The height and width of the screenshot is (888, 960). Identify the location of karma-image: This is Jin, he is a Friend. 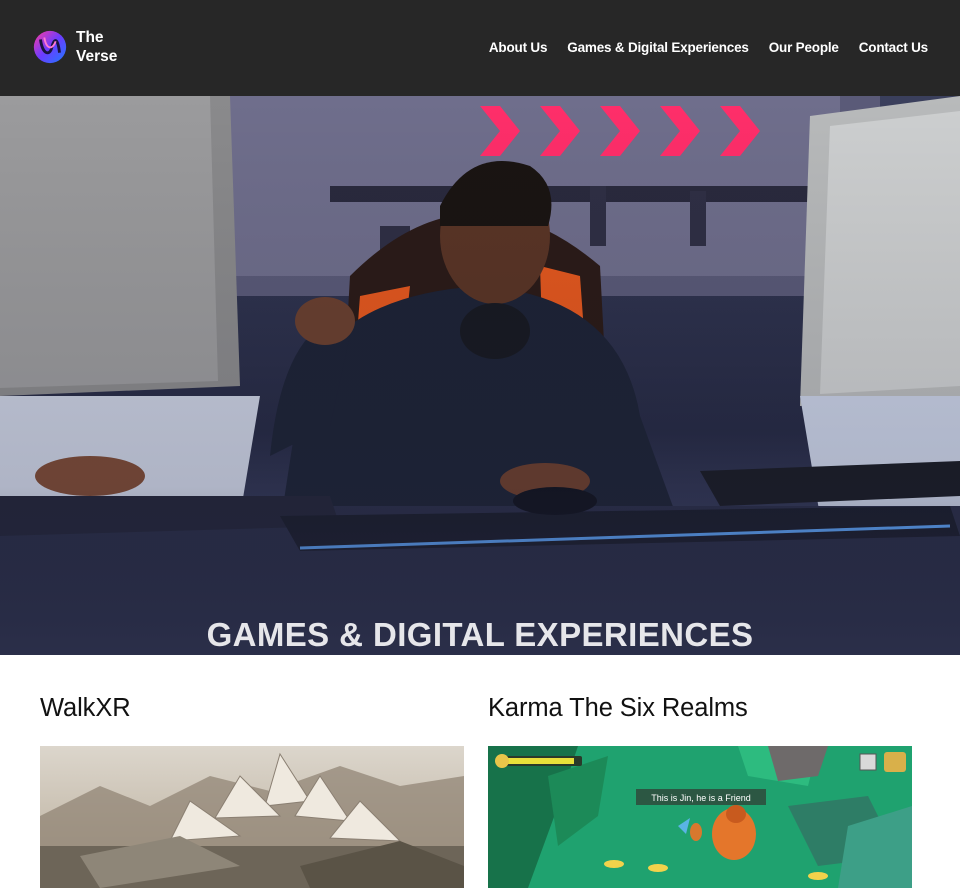
(700, 817).